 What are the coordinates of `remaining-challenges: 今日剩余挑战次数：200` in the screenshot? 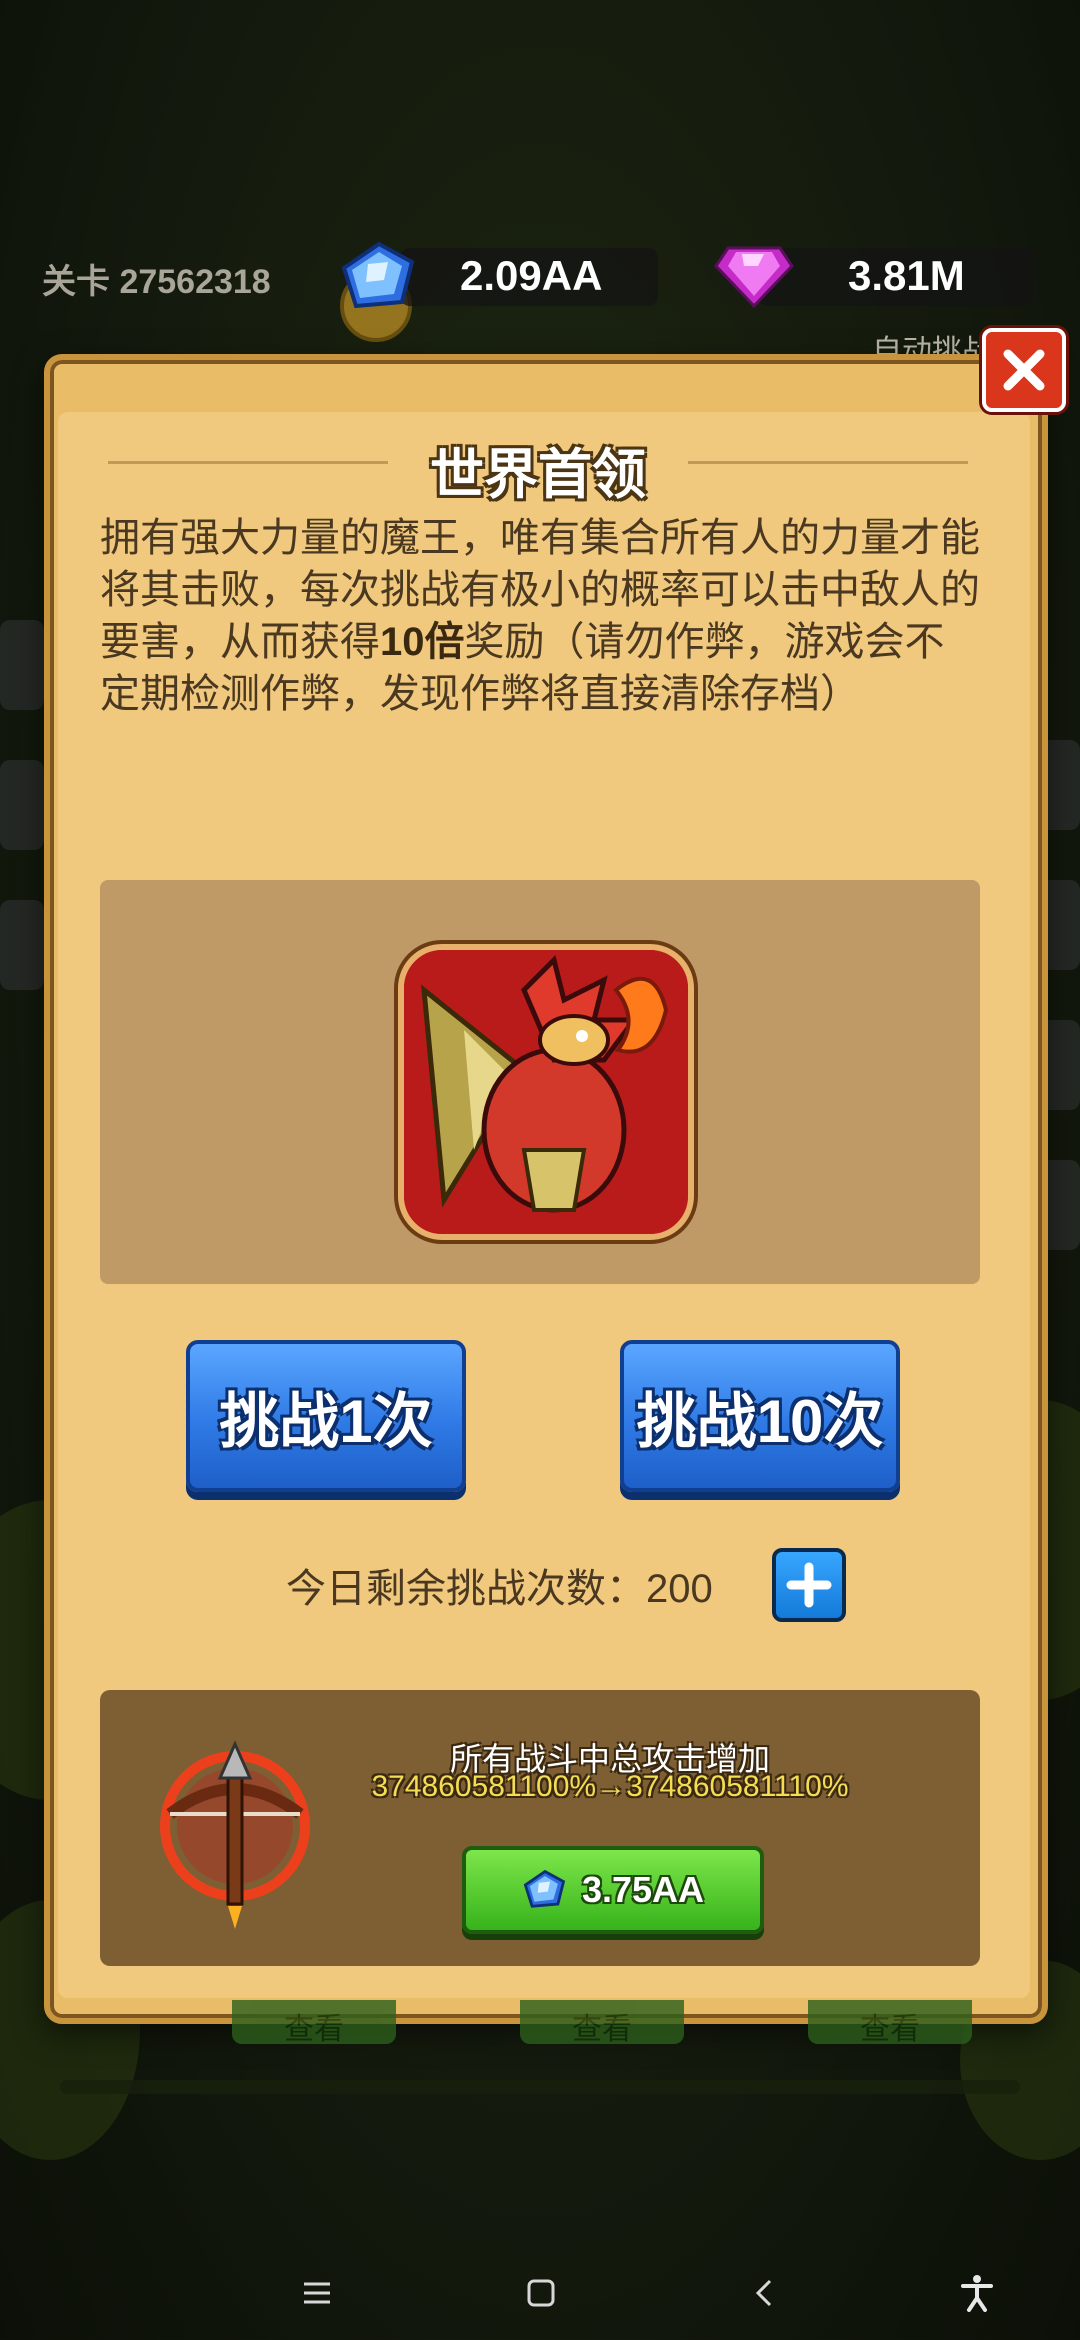 It's located at (499, 1585).